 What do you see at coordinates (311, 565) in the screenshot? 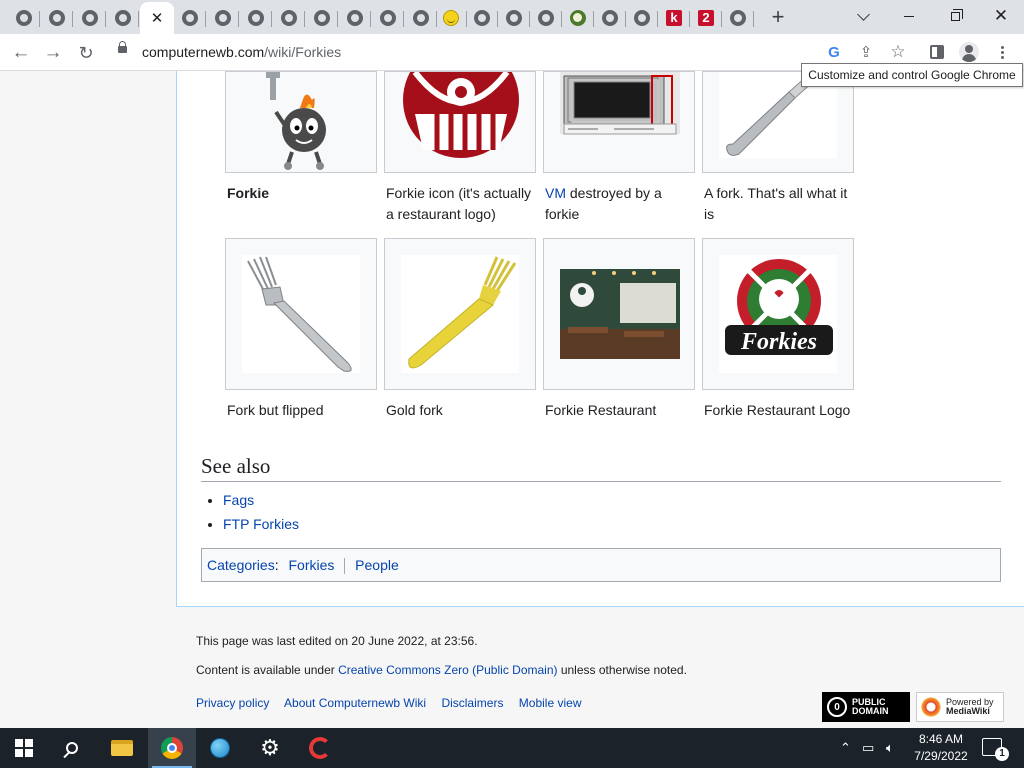
I see `category-link-forkies: Forkies` at bounding box center [311, 565].